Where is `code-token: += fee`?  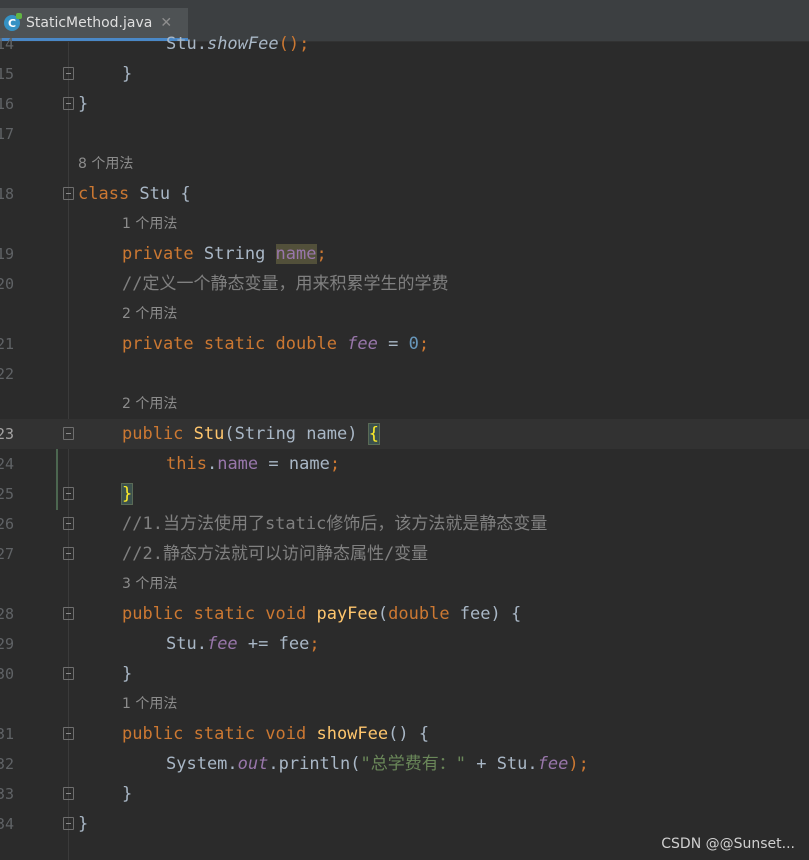 code-token: += fee is located at coordinates (273, 644).